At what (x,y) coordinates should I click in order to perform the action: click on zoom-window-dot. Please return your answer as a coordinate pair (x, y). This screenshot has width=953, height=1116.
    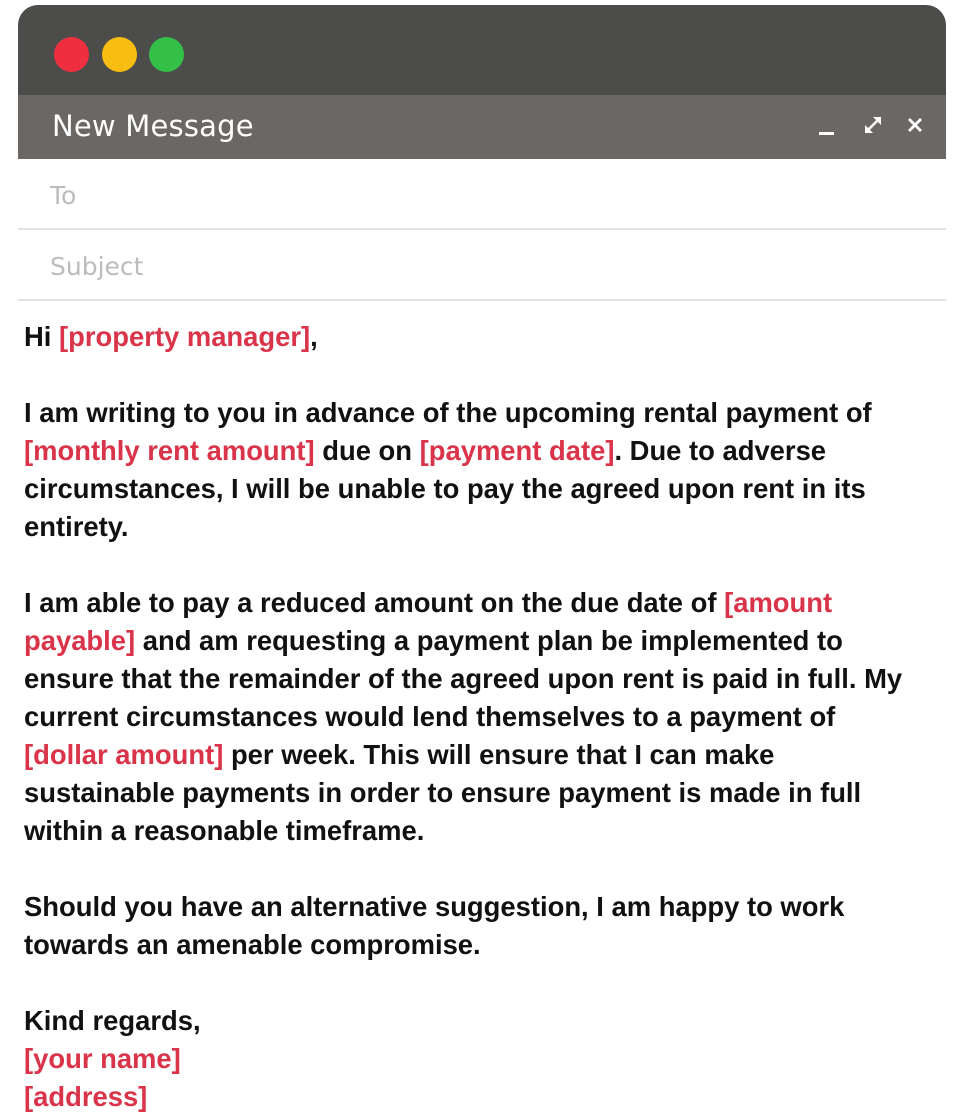
    Looking at the image, I should click on (166, 54).